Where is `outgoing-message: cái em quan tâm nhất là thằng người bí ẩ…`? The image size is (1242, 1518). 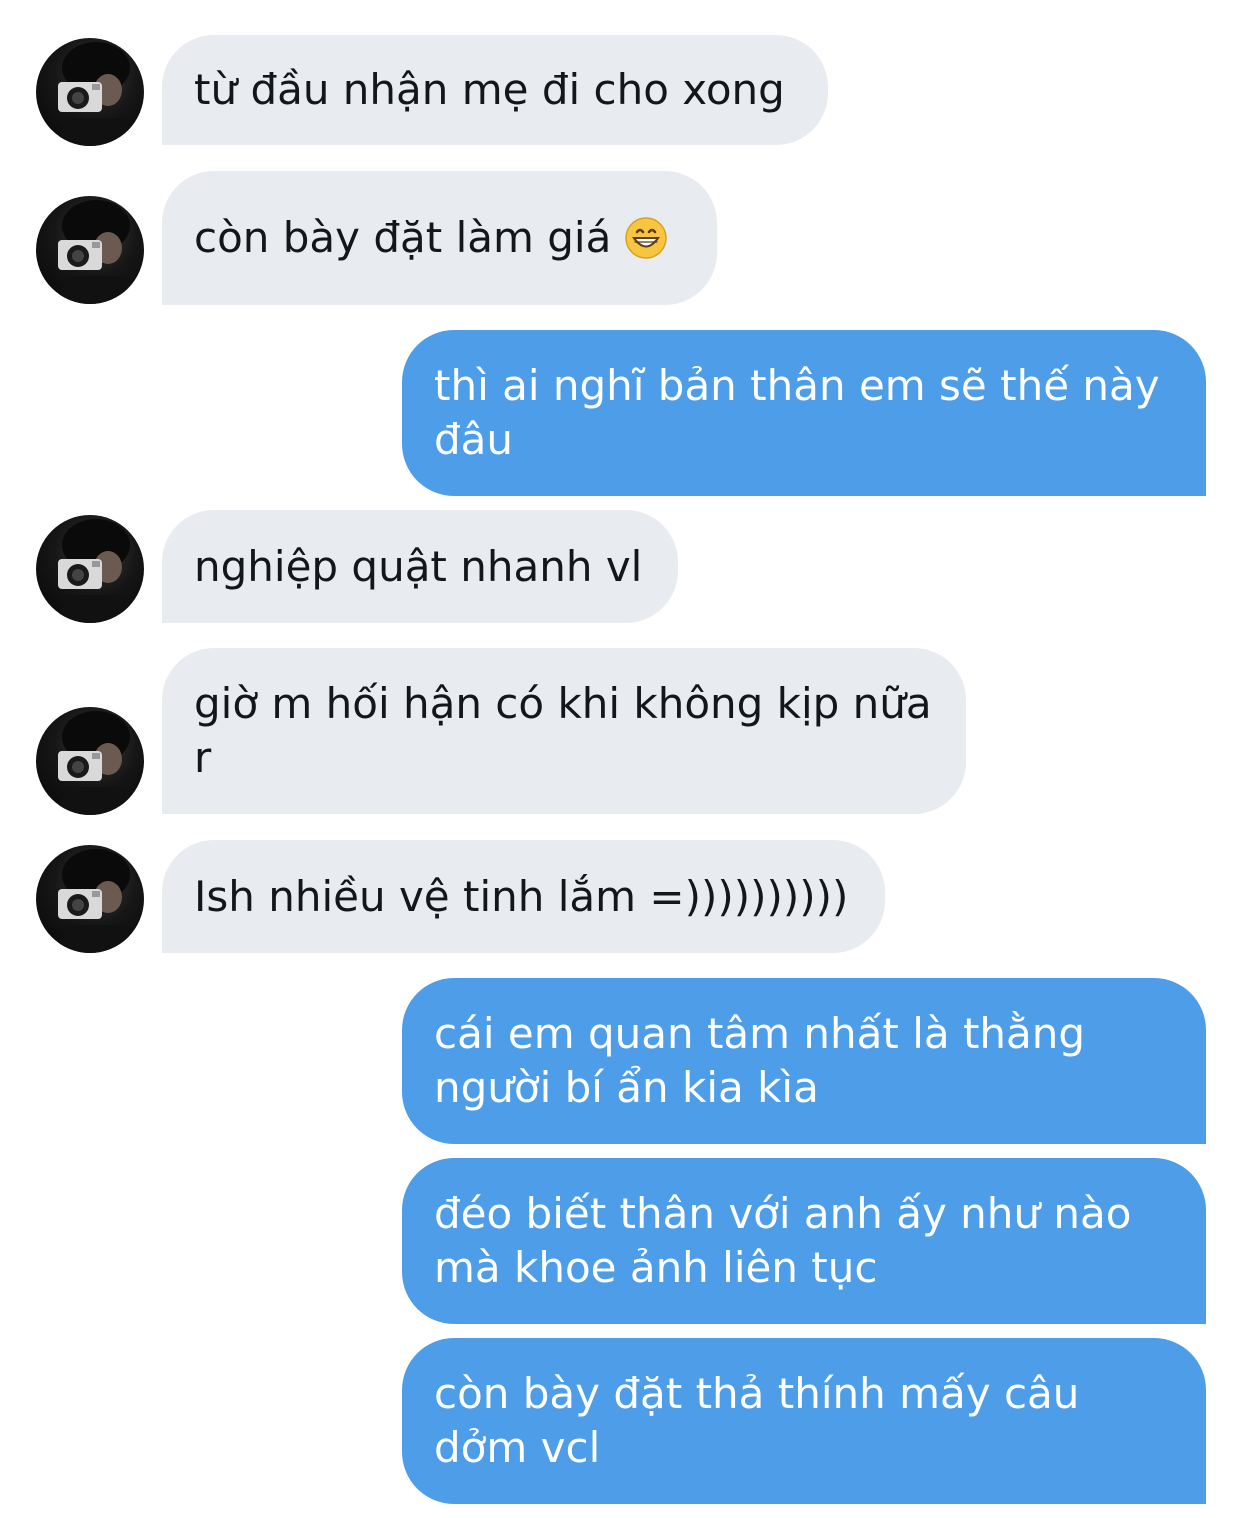
outgoing-message: cái em quan tâm nhất là thằng người bí ẩ… is located at coordinates (804, 1061).